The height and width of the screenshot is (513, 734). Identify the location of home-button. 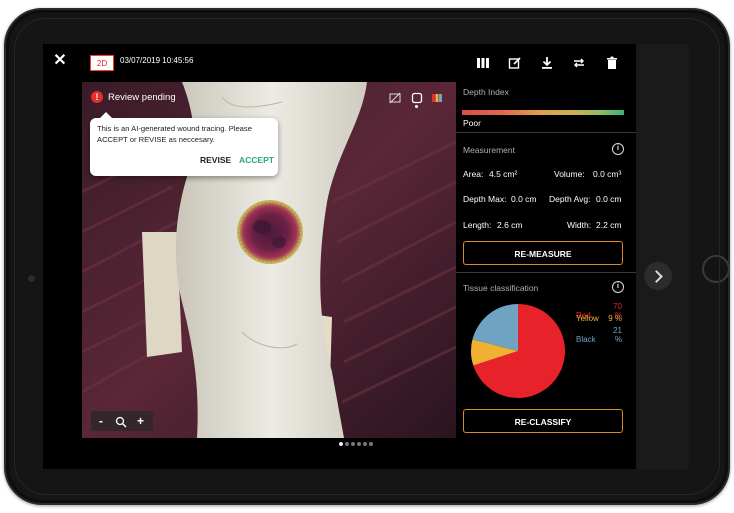
(716, 269).